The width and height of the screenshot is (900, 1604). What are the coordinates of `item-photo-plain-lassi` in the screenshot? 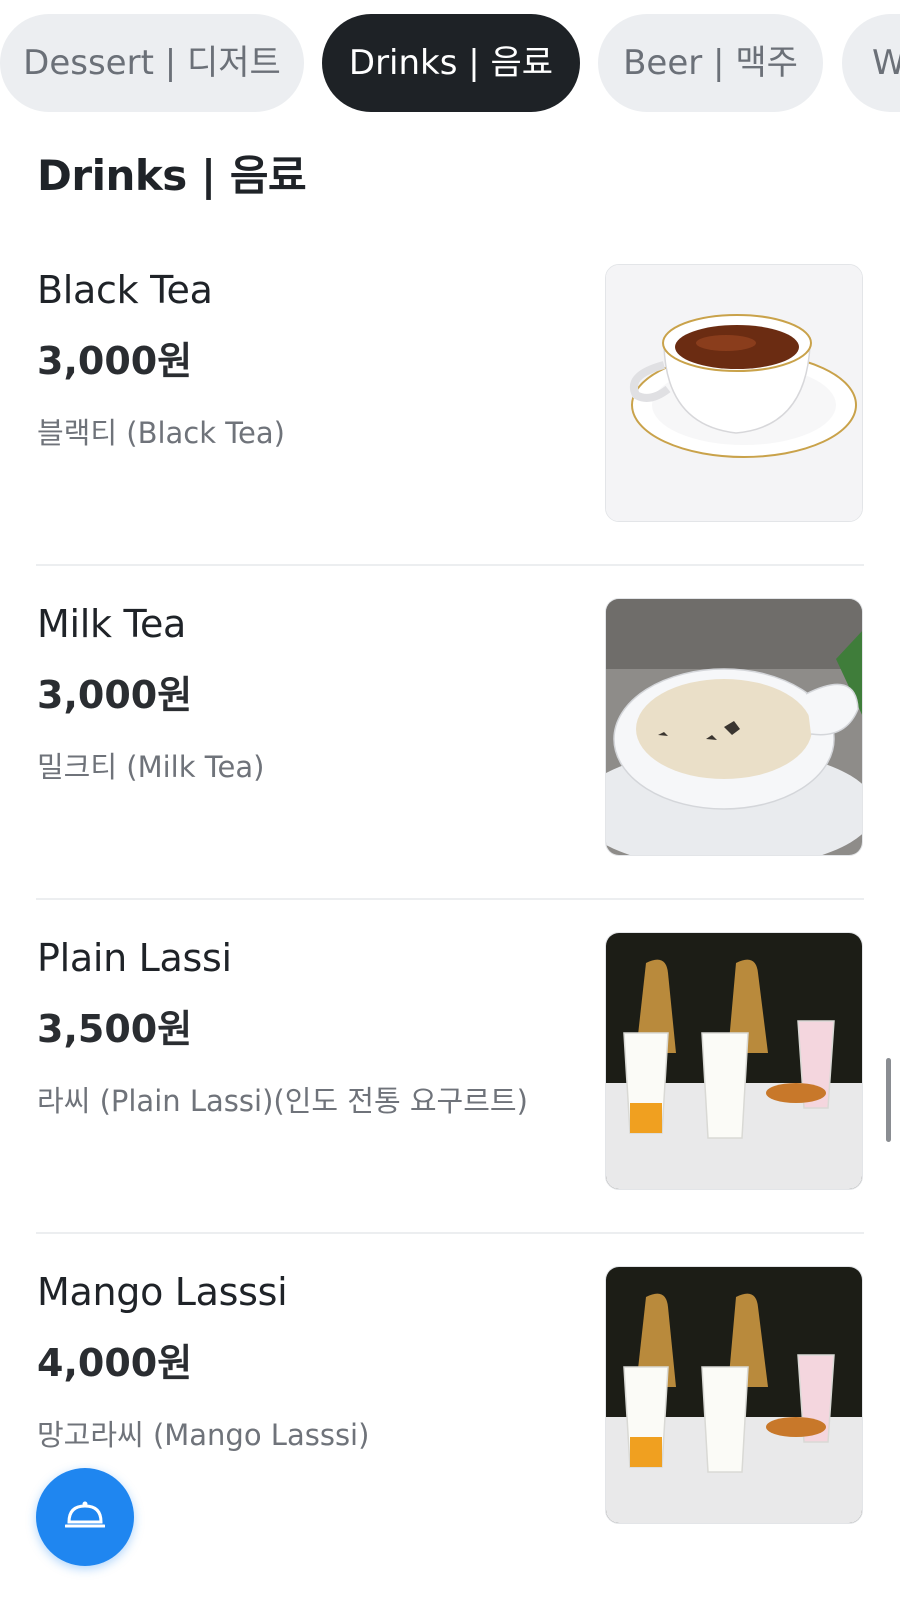 It's located at (734, 1061).